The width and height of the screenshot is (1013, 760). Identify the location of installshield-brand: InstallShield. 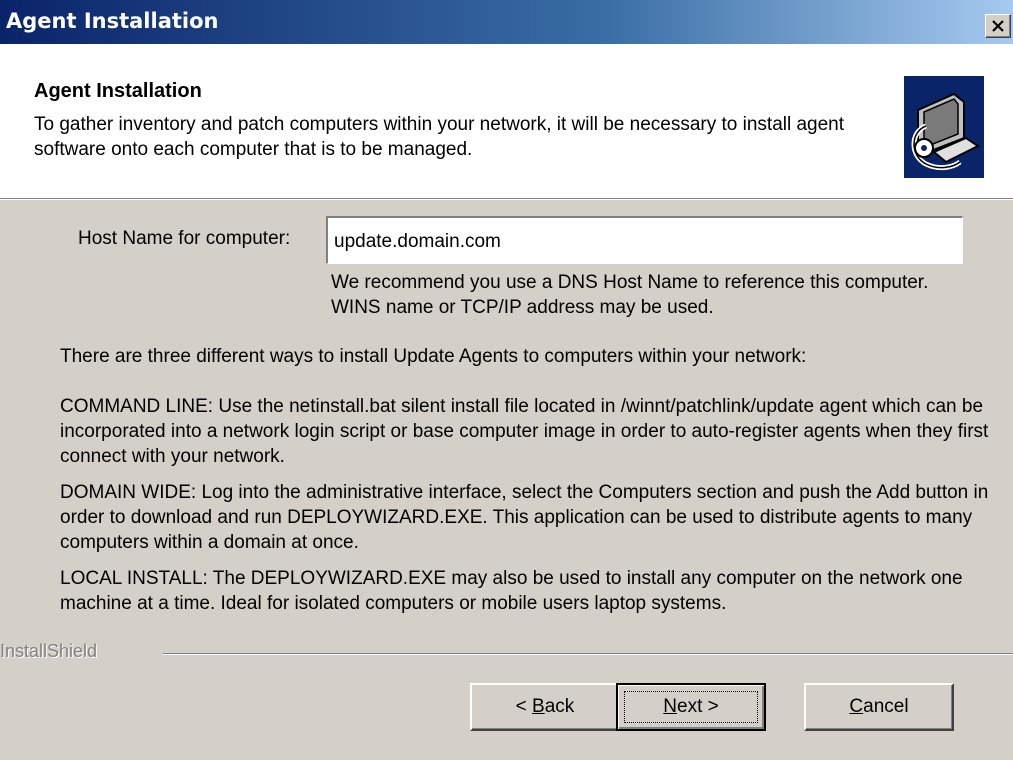
(49, 651).